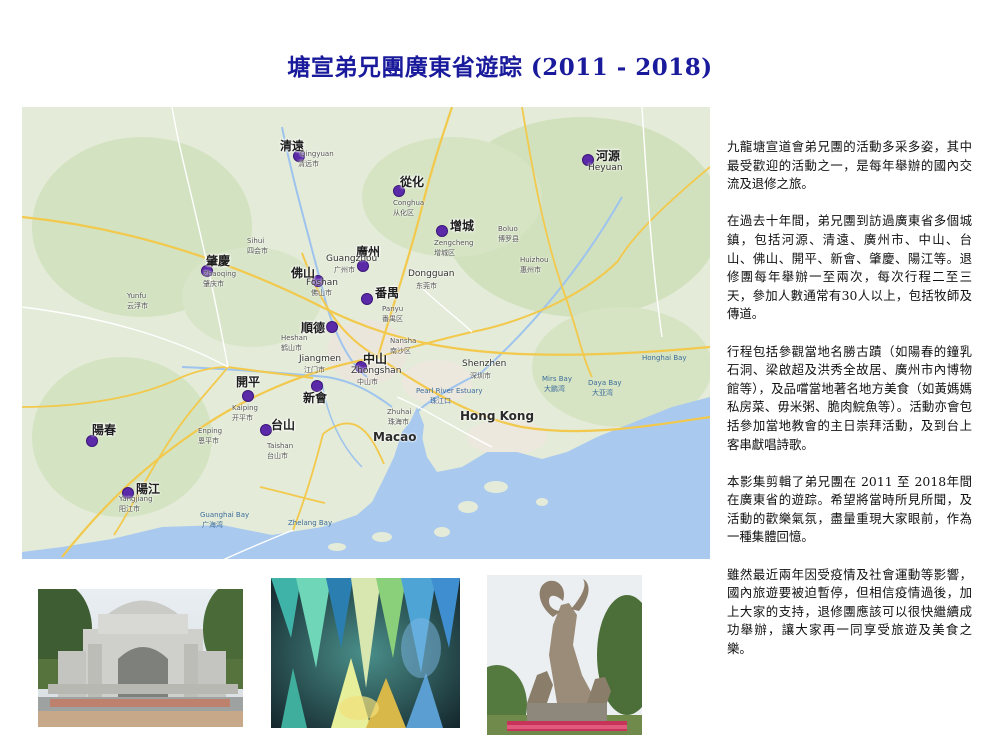 Image resolution: width=1000 pixels, height=750 pixels. What do you see at coordinates (431, 274) in the screenshot?
I see `map-label: Dongguan` at bounding box center [431, 274].